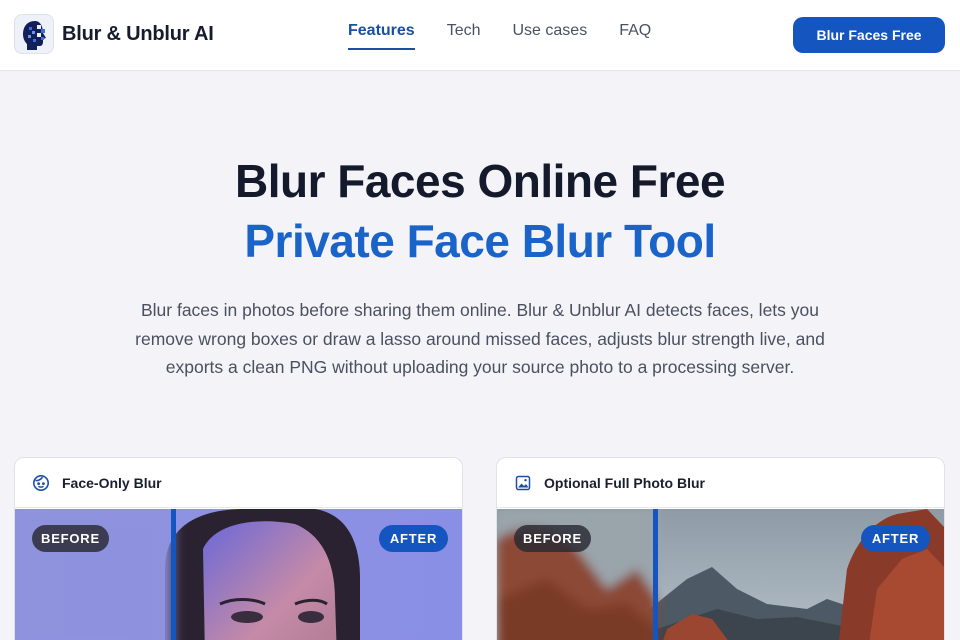  Describe the element at coordinates (138, 33) in the screenshot. I see `brand-name: Blur & Unblur AI` at that location.